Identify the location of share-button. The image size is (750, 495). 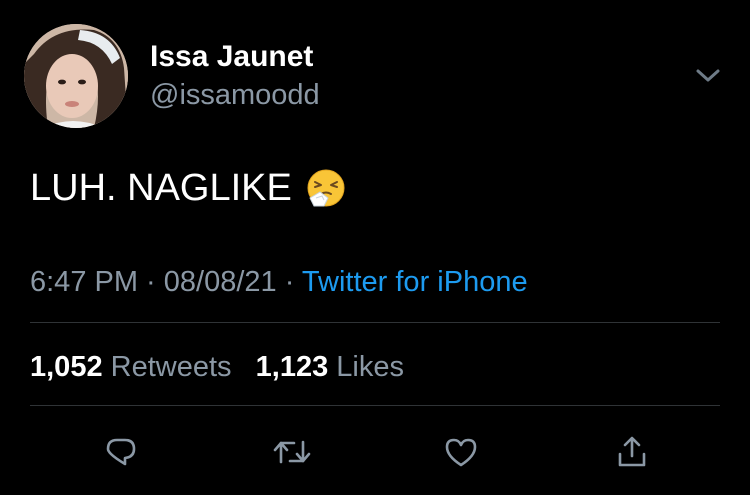
(632, 452).